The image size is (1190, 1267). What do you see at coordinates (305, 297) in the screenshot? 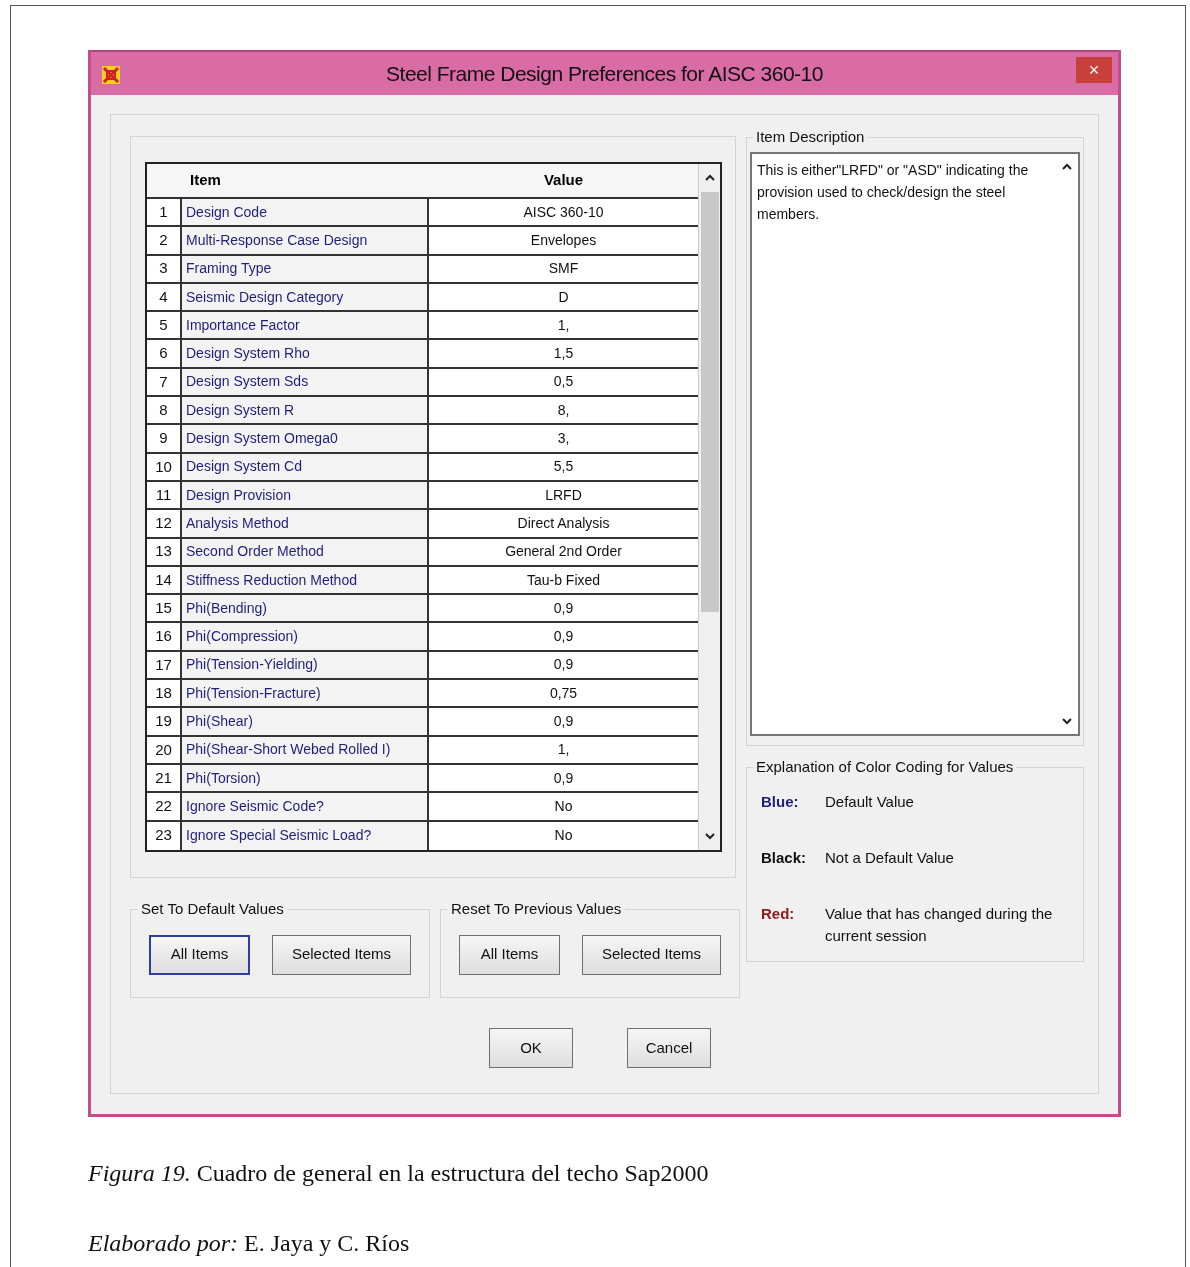
I see `table-cell: Seismic Design Category` at bounding box center [305, 297].